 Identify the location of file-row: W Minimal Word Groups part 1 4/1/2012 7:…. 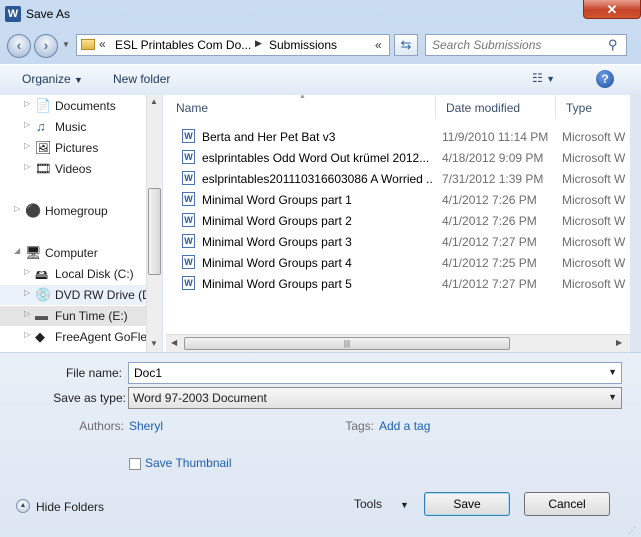
(402, 199).